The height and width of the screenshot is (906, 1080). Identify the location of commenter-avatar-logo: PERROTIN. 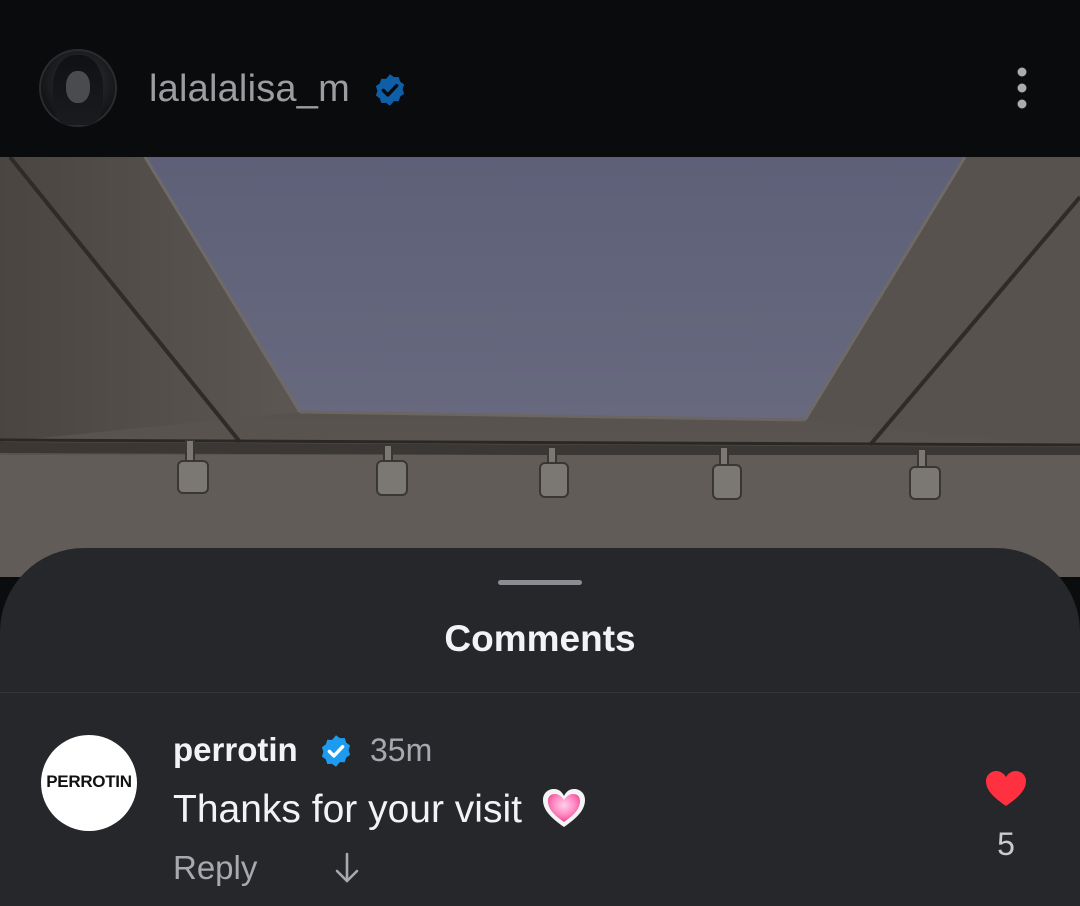
(89, 781).